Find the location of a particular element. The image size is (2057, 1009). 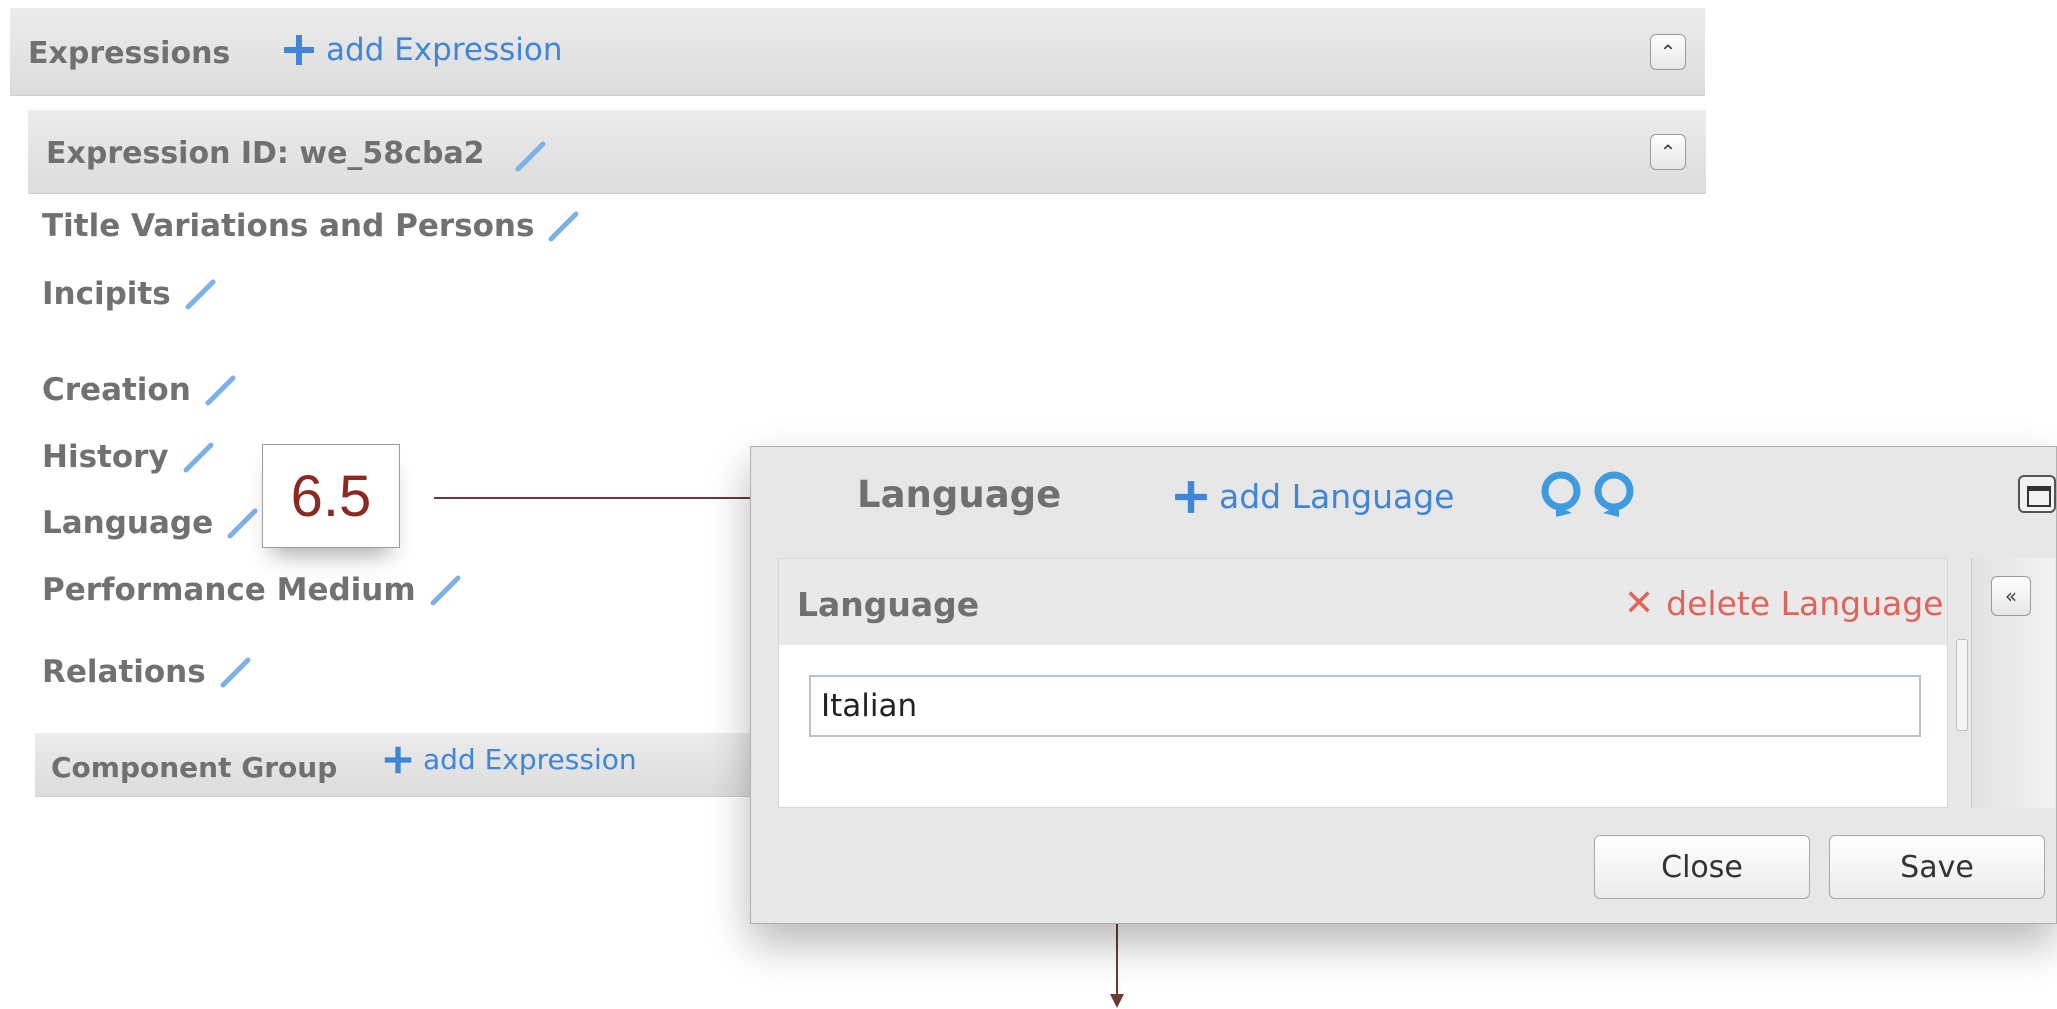

maximize-button is located at coordinates (2037, 494).